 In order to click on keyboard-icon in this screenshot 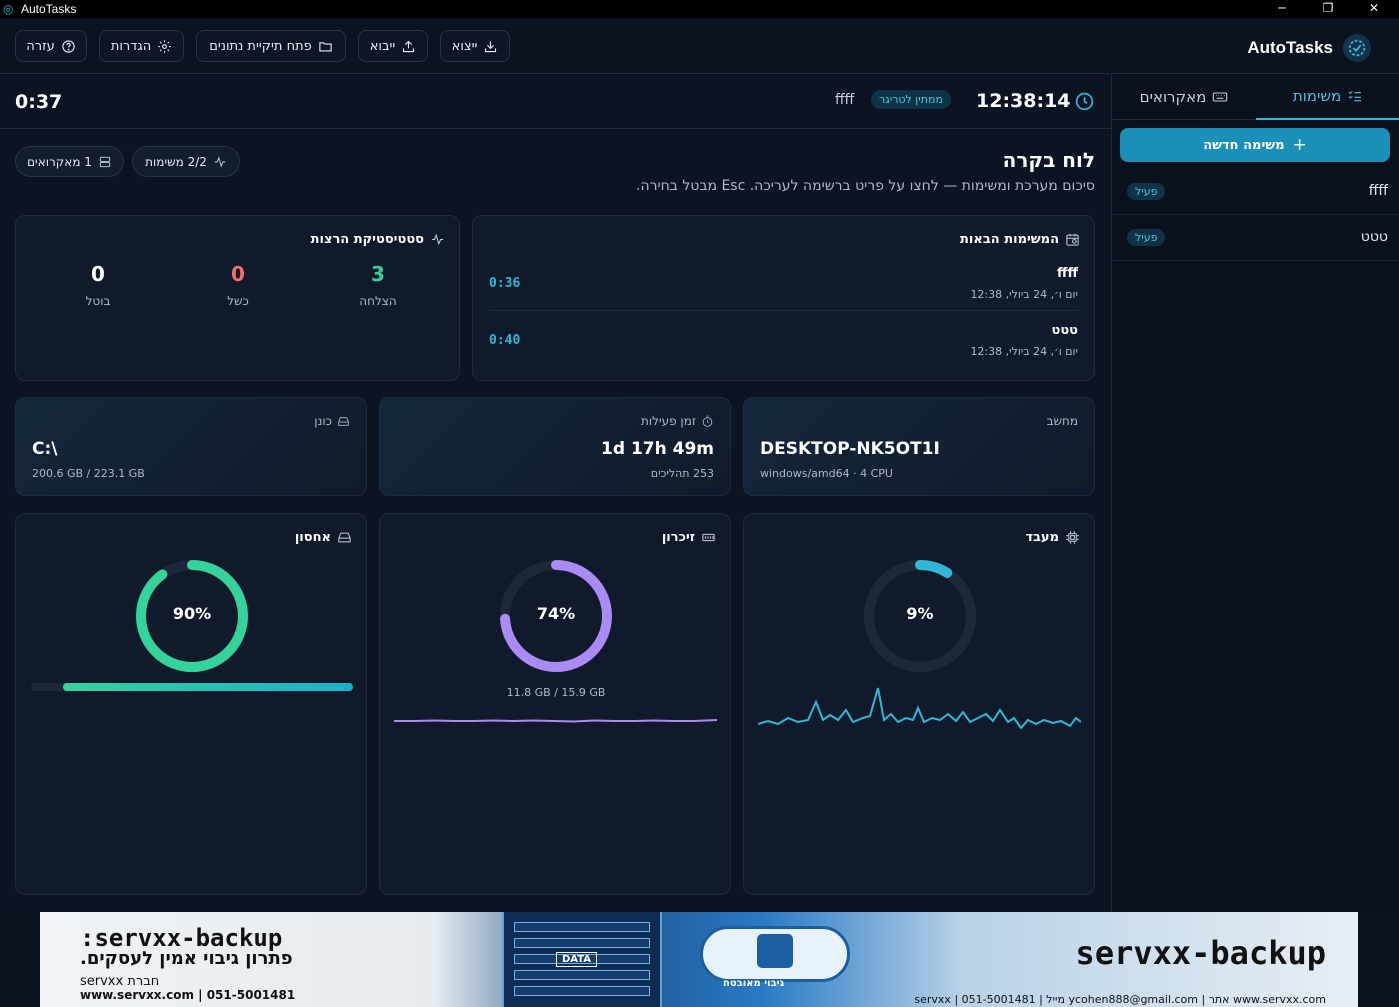, I will do `click(1220, 96)`.